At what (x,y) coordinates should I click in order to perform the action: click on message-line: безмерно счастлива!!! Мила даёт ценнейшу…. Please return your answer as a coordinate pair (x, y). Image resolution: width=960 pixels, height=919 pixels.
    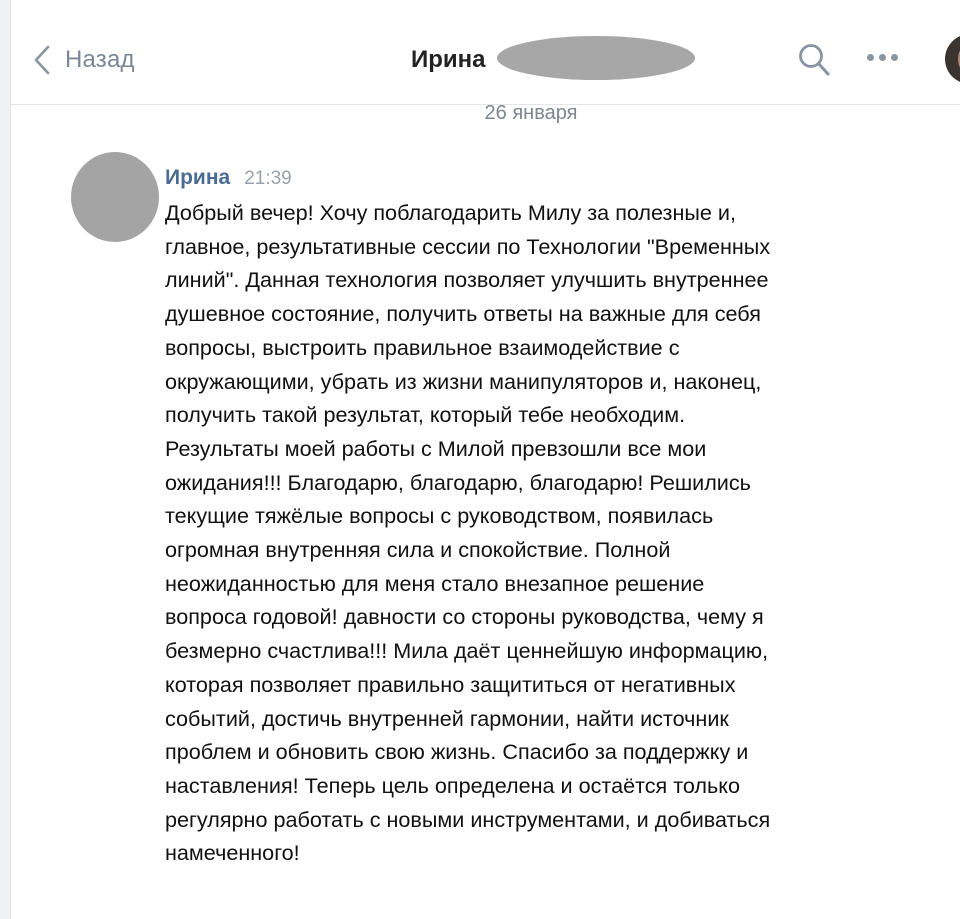
    Looking at the image, I should click on (467, 651).